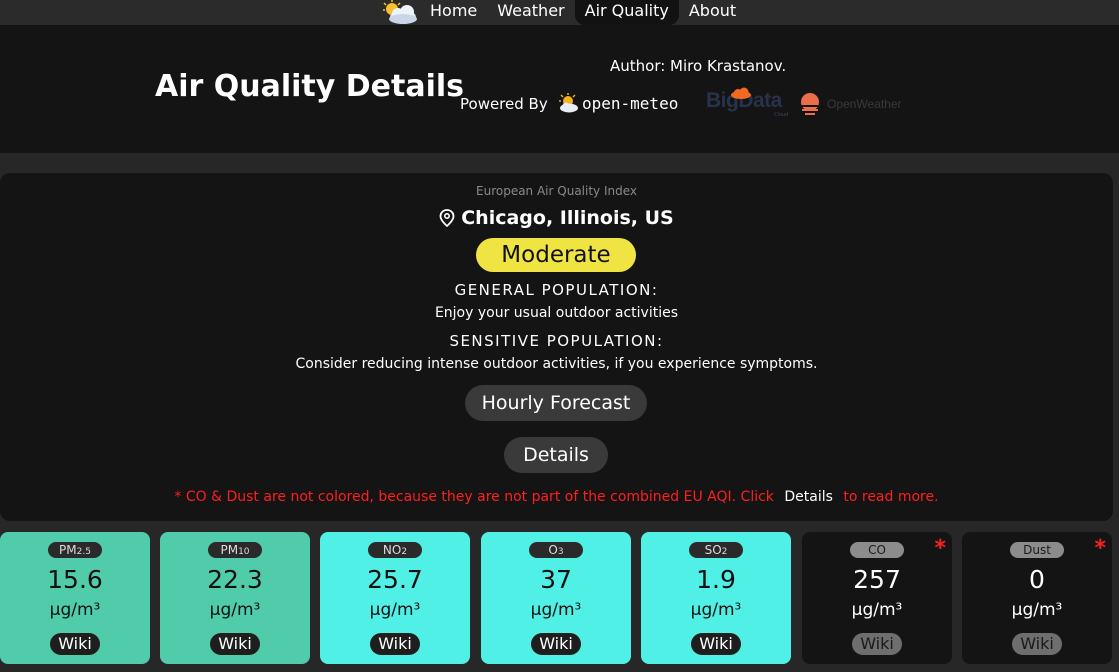 Image resolution: width=1119 pixels, height=672 pixels. What do you see at coordinates (877, 550) in the screenshot?
I see `pollutant-name: CO` at bounding box center [877, 550].